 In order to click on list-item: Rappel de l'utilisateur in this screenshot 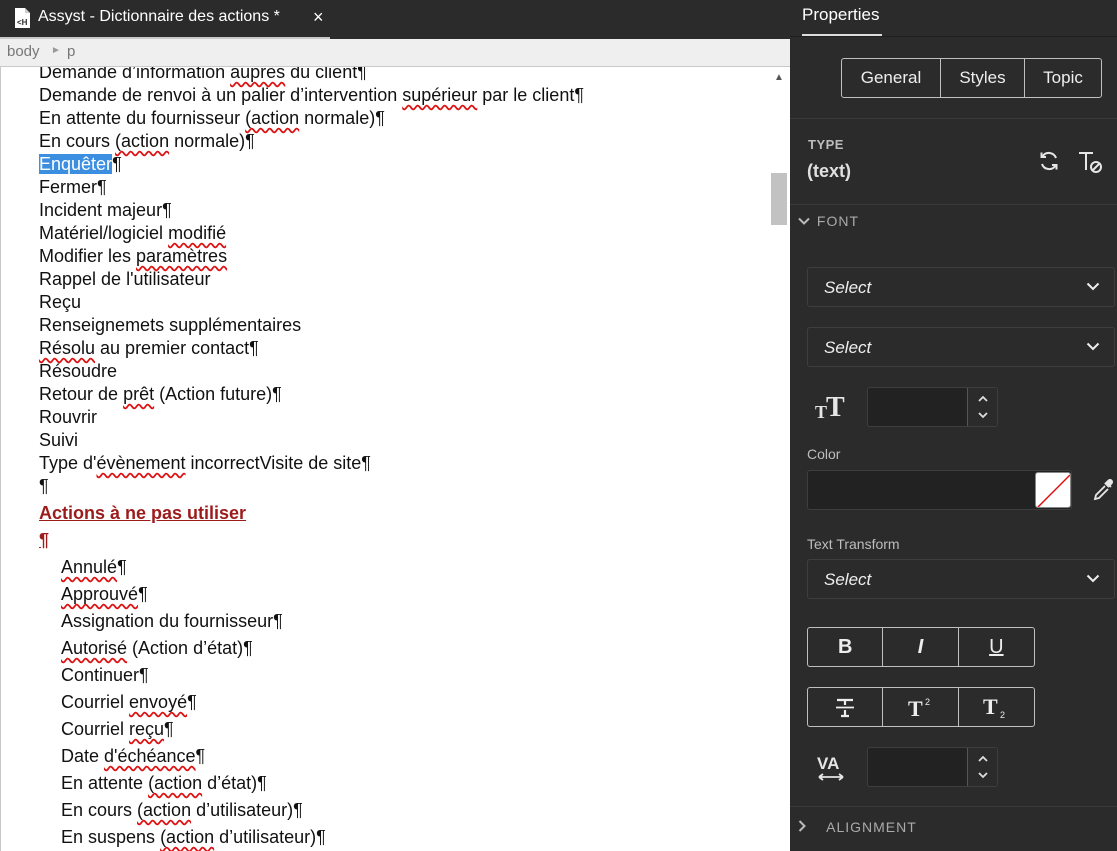, I will do `click(125, 279)`.